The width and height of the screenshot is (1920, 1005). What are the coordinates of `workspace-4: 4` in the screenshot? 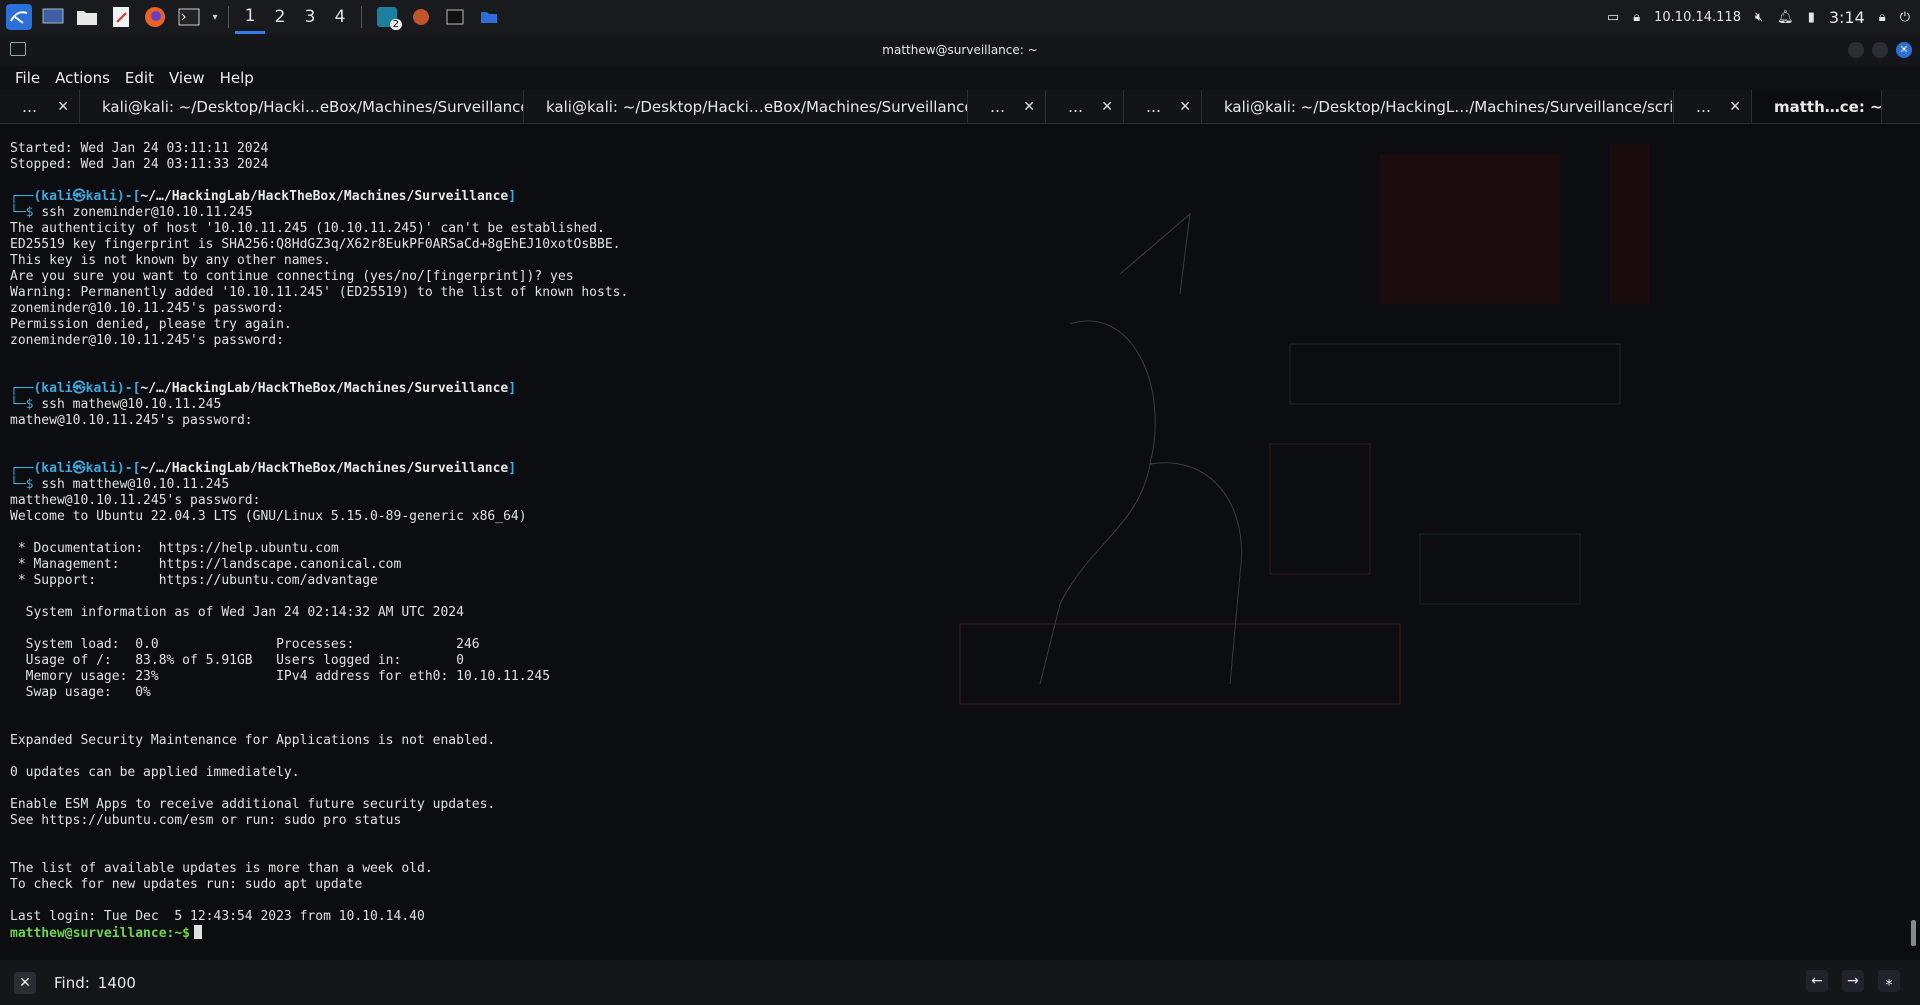 It's located at (340, 17).